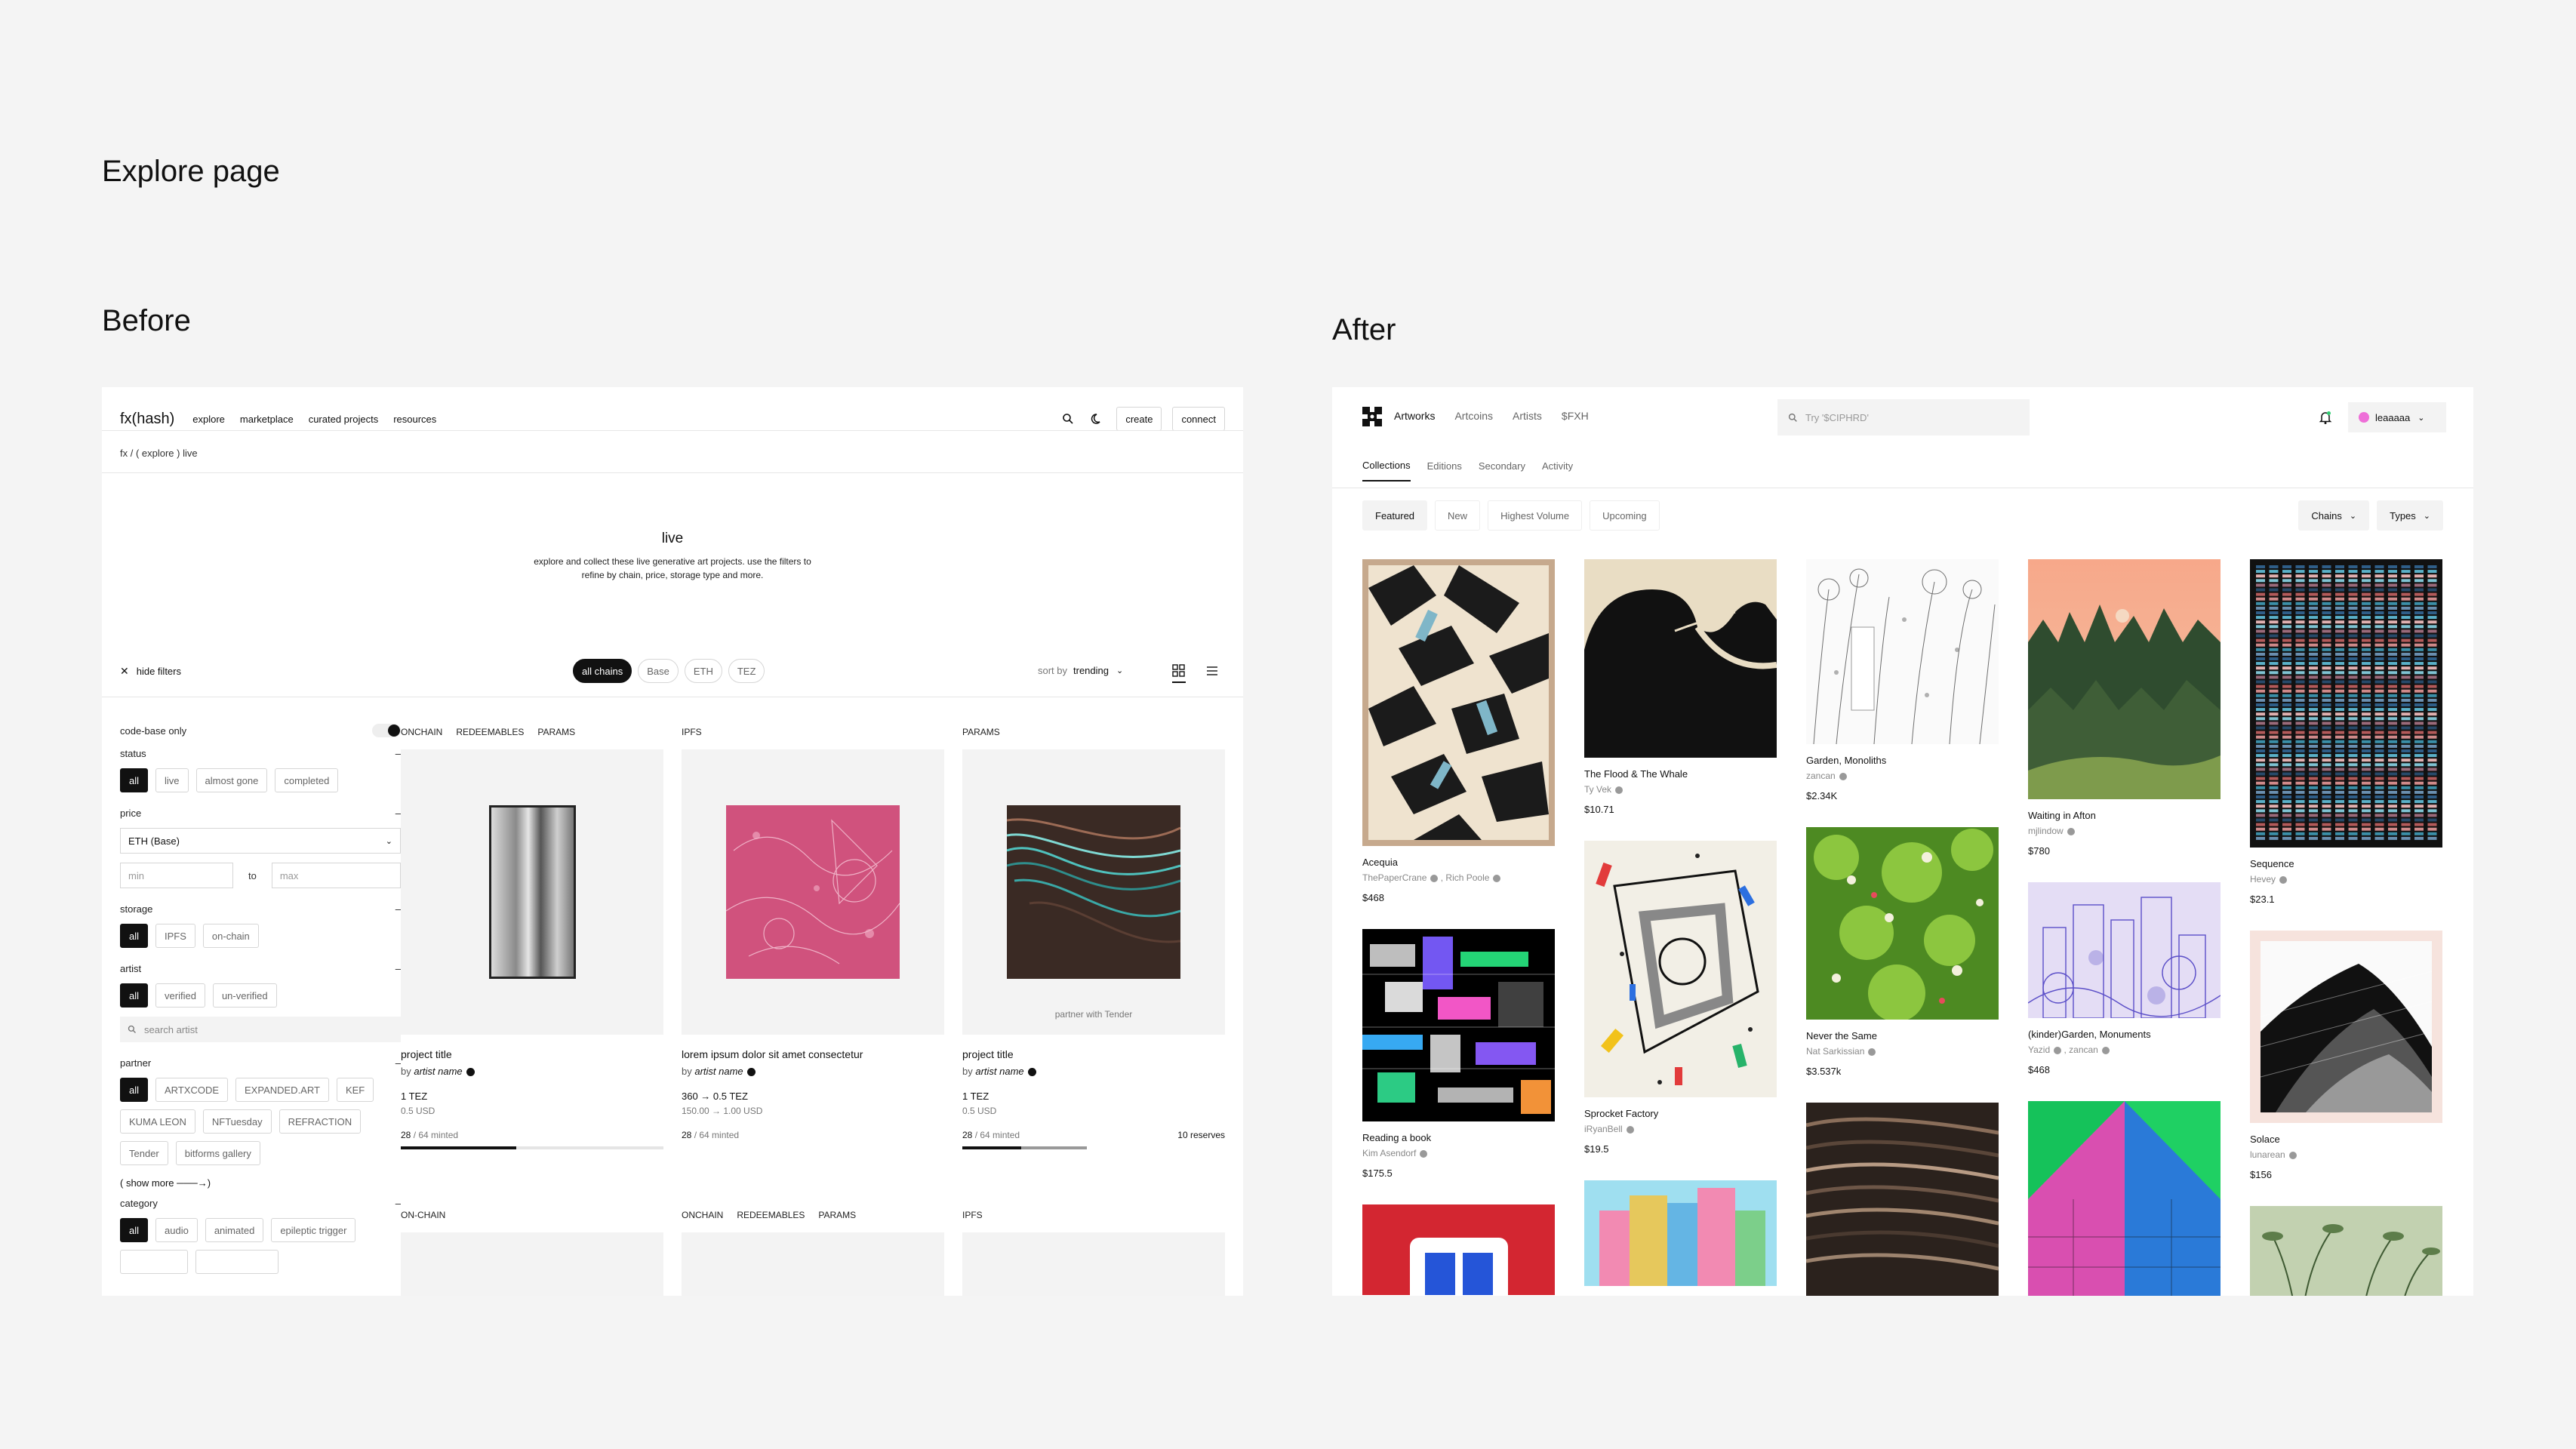 Image resolution: width=2576 pixels, height=1449 pixels. Describe the element at coordinates (1414, 416) in the screenshot. I see `nav-artworks: Artworks` at that location.